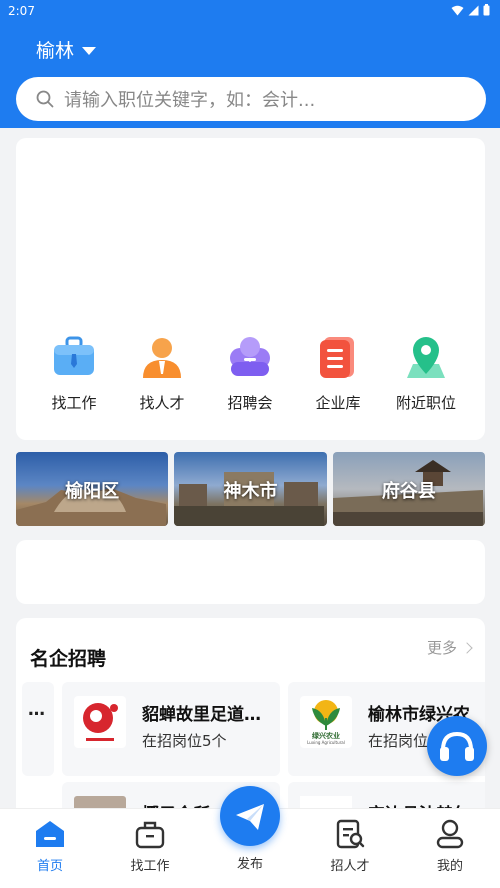 This screenshot has height=888, width=500. What do you see at coordinates (326, 722) in the screenshot?
I see `company-logo: 绿兴农业 Luxing Agricultural` at bounding box center [326, 722].